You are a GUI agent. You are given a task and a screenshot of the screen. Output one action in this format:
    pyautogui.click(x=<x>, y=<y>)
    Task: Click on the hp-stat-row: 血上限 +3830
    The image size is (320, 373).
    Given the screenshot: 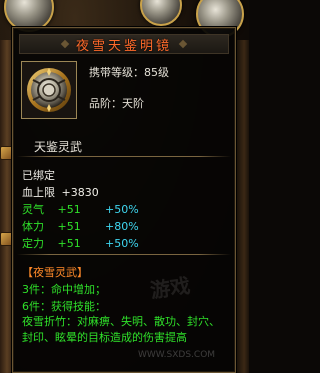 What is the action you would take?
    pyautogui.click(x=60, y=192)
    